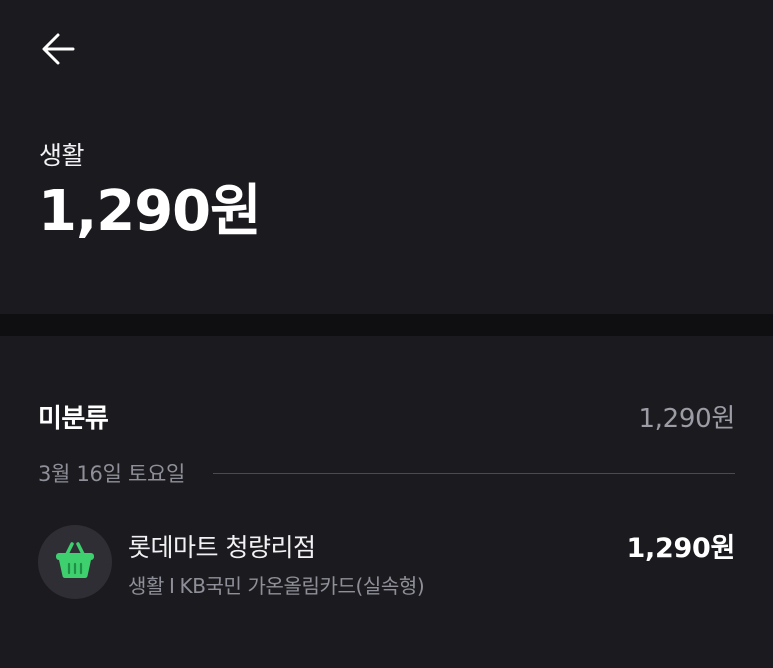 Image resolution: width=773 pixels, height=668 pixels. Describe the element at coordinates (386, 562) in the screenshot. I see `transaction-row: 롯데마트 청량리점 생활 I KB국민 가온올림카드(실속형) 1,290원` at that location.